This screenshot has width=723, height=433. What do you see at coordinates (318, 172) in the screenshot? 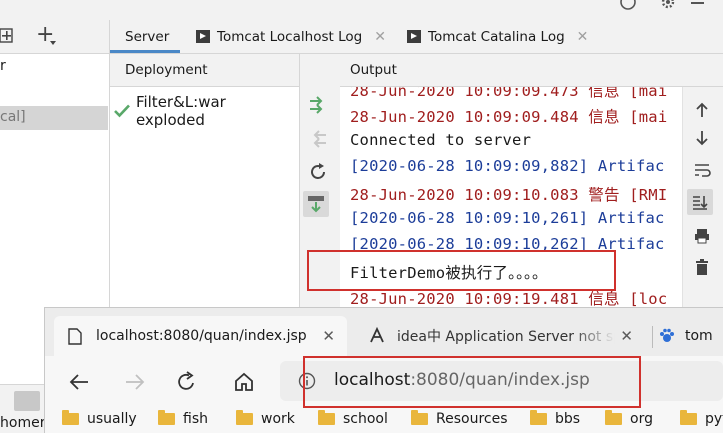
I see `refresh-icon` at bounding box center [318, 172].